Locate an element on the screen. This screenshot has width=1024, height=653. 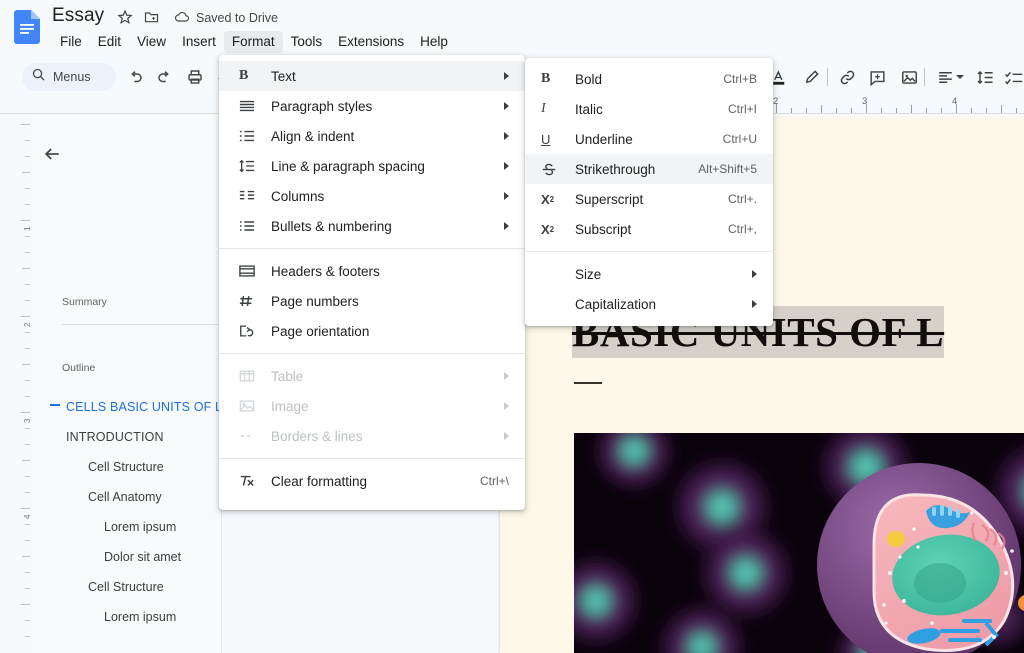
outline-item-lorem-ipsum-1: Lorem ipsum is located at coordinates (126, 527).